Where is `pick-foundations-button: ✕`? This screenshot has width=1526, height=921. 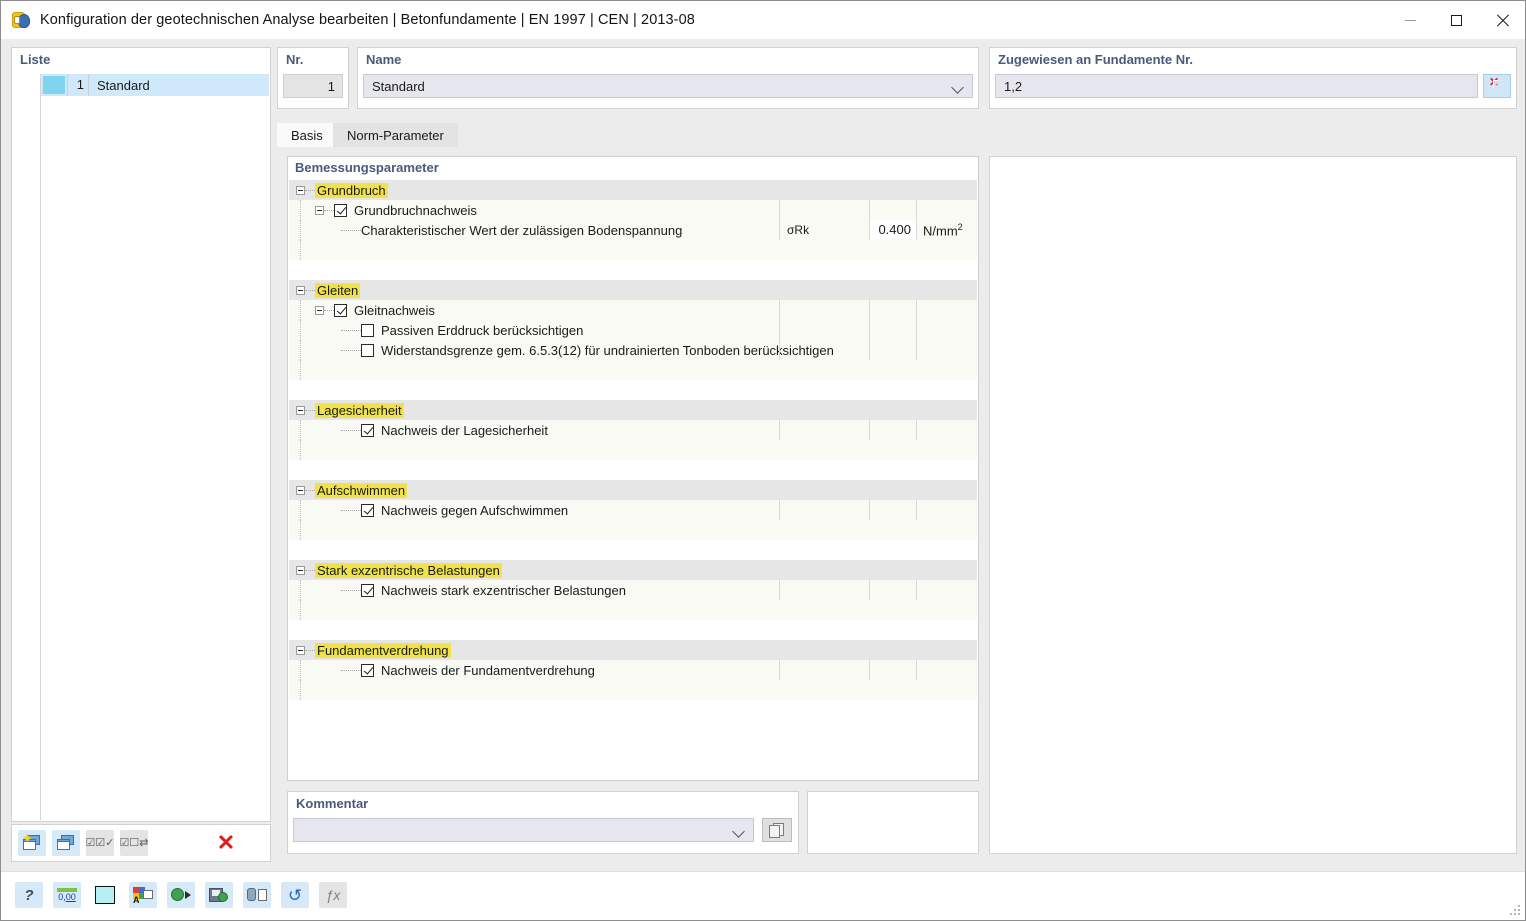
pick-foundations-button: ✕ is located at coordinates (1497, 86).